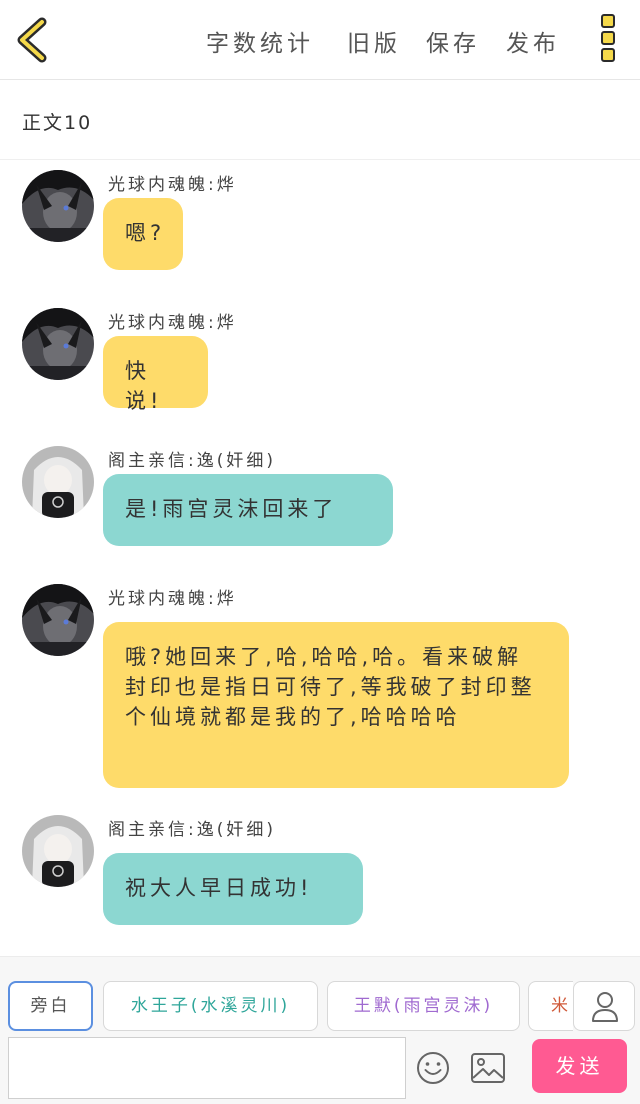 This screenshot has height=1104, width=640. I want to click on chapter-title: 正文10, so click(57, 121).